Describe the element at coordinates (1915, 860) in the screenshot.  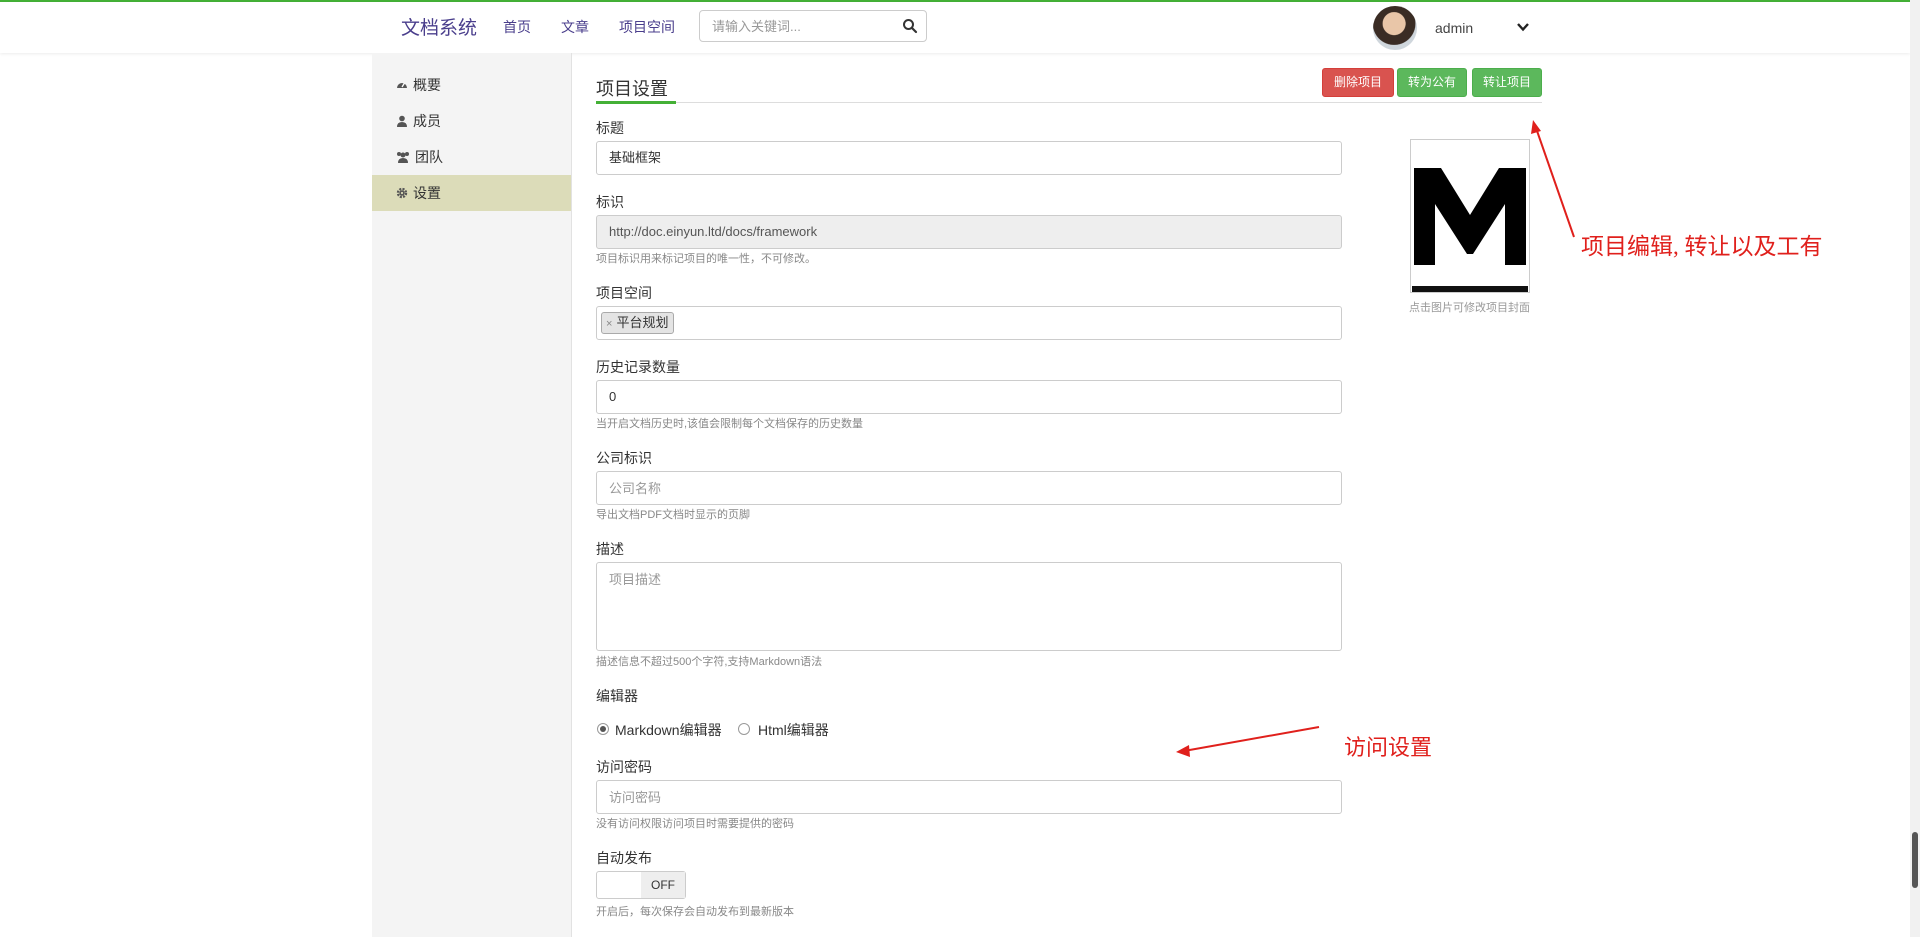
I see `scrollbar-thumb` at that location.